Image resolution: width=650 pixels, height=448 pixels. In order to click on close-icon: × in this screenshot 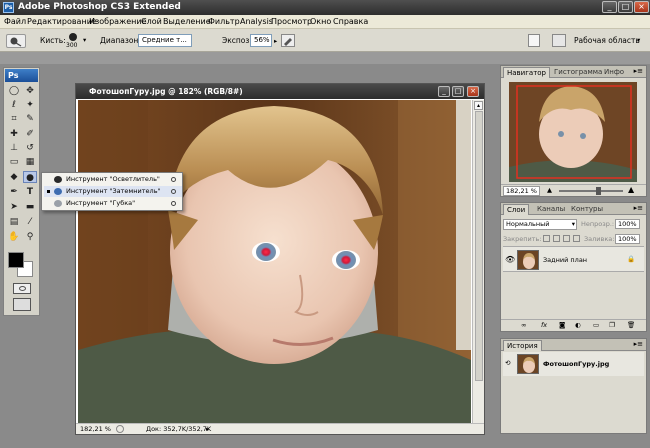, I will do `click(641, 7)`.